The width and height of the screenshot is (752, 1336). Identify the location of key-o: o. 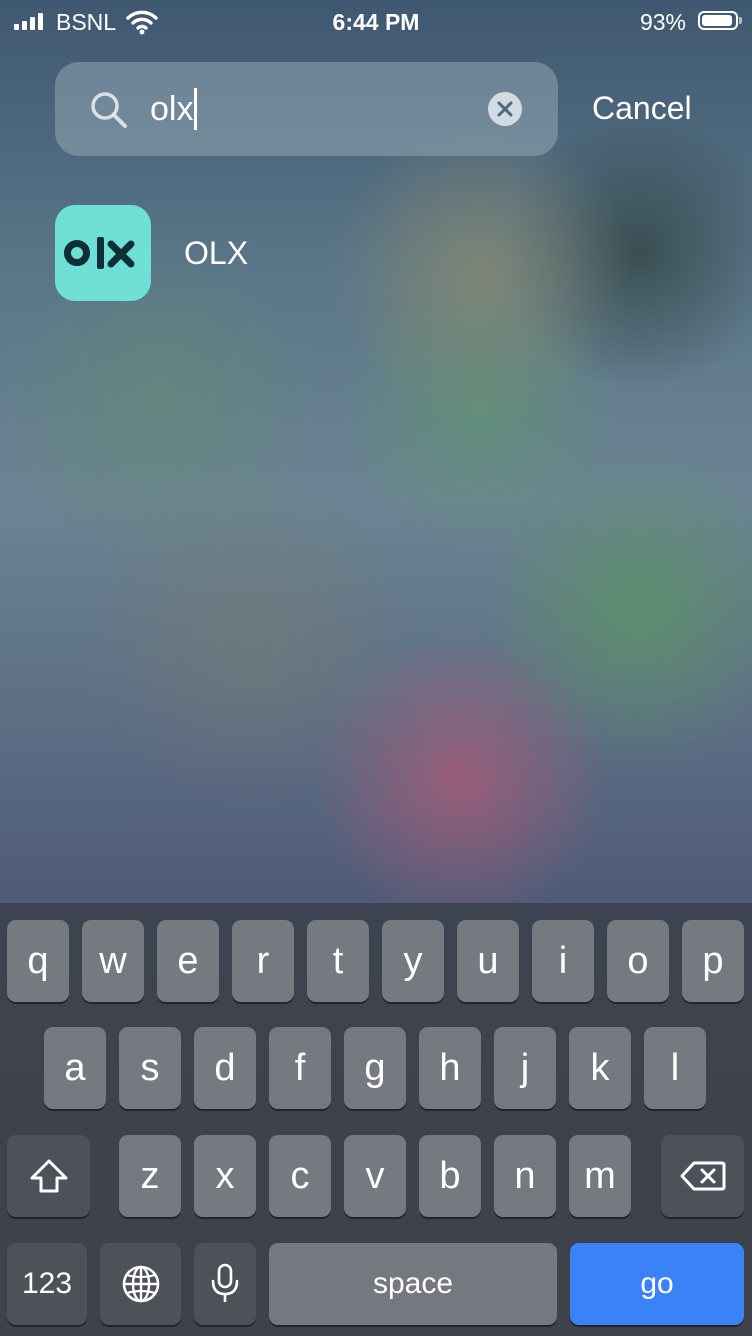
(638, 961).